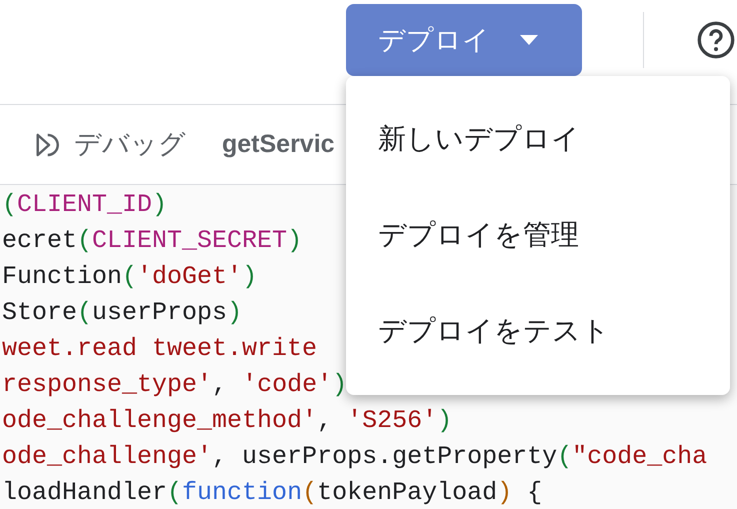 This screenshot has width=737, height=509. What do you see at coordinates (355, 457) in the screenshot?
I see `code-line: ode_challenge', userProps.getProperty("code_cha` at bounding box center [355, 457].